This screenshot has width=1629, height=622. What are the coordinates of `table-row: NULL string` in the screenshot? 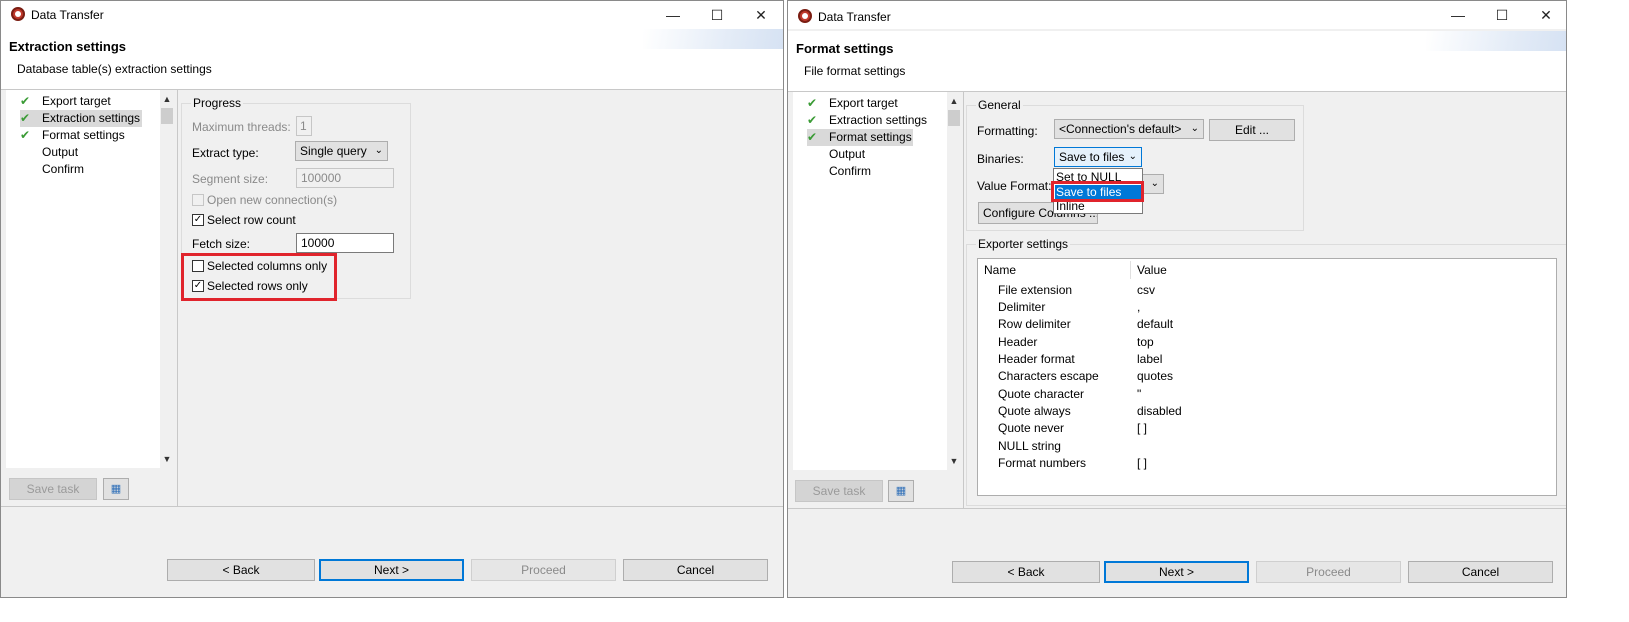 It's located at (1029, 446).